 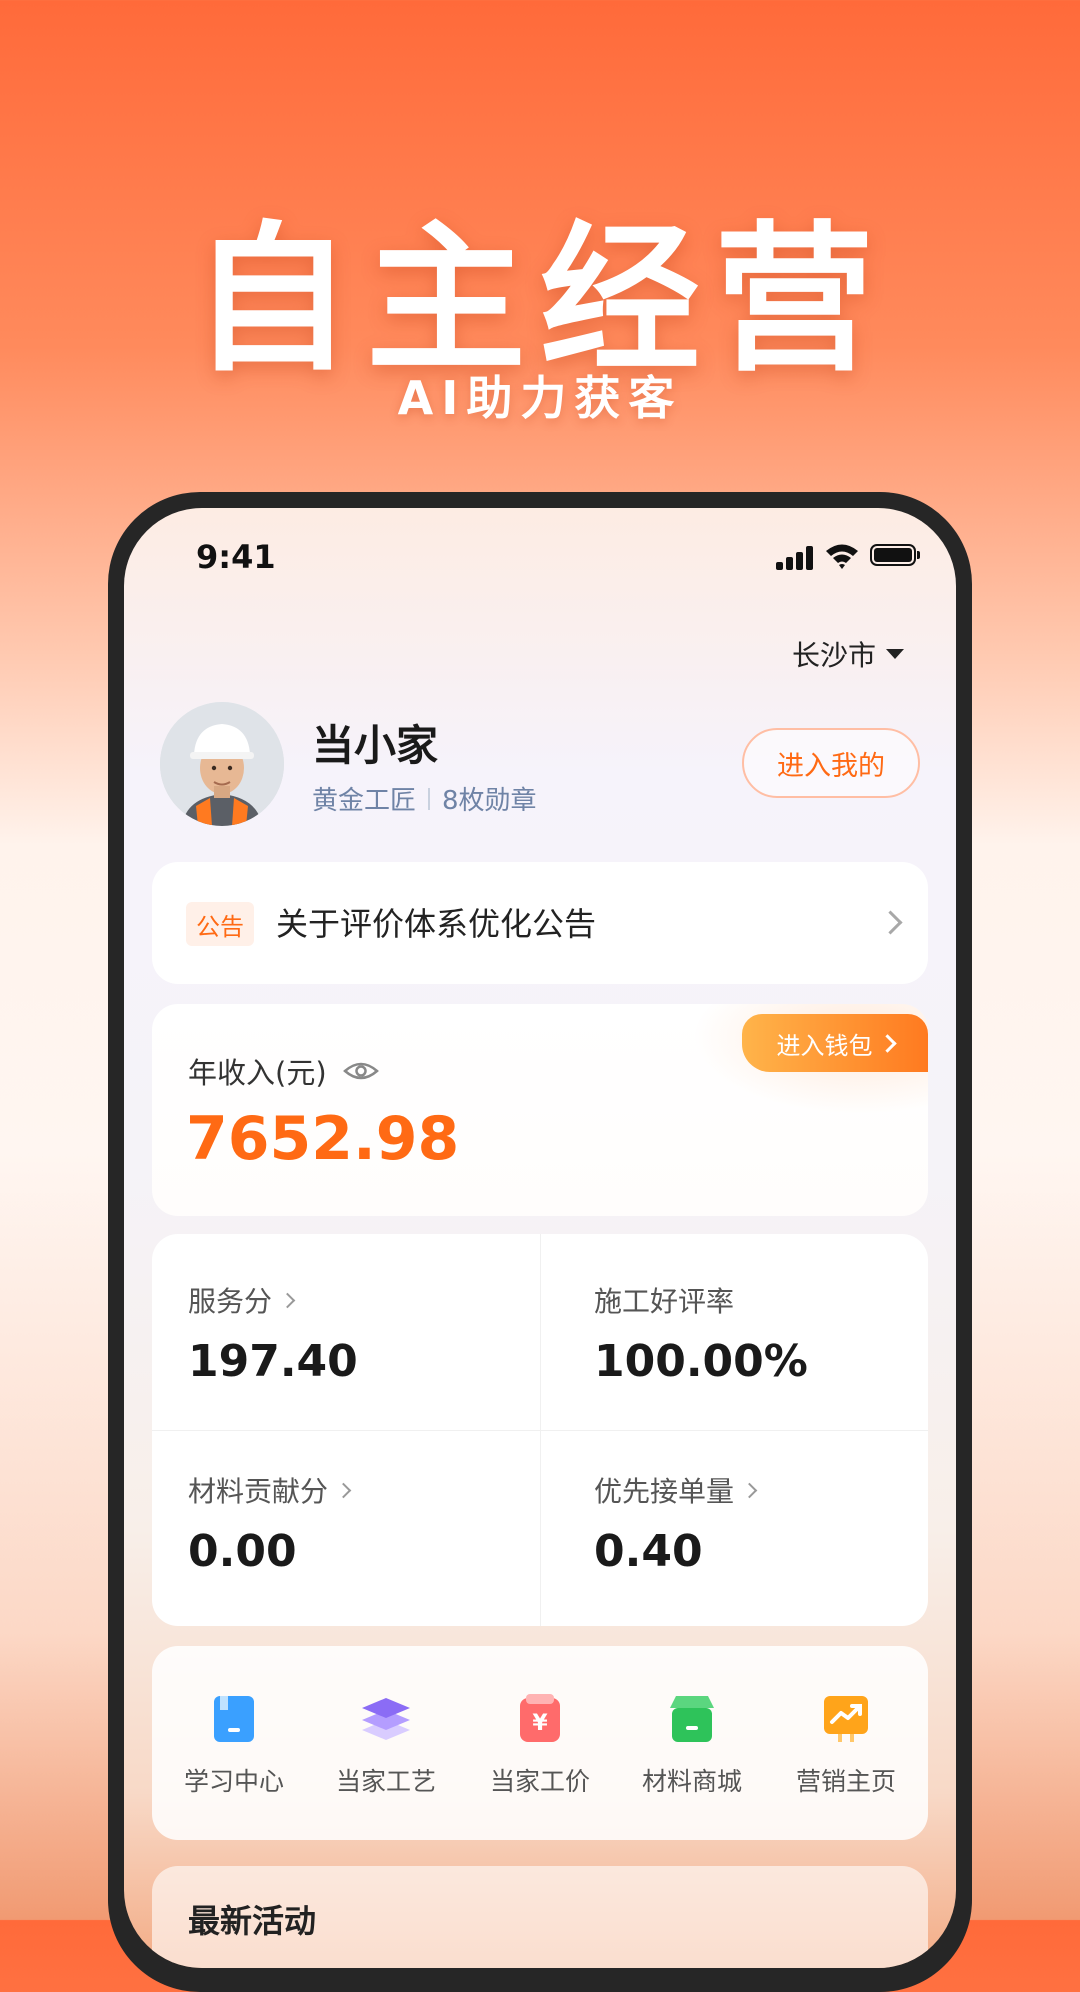 What do you see at coordinates (846, 1719) in the screenshot?
I see `trend-icon` at bounding box center [846, 1719].